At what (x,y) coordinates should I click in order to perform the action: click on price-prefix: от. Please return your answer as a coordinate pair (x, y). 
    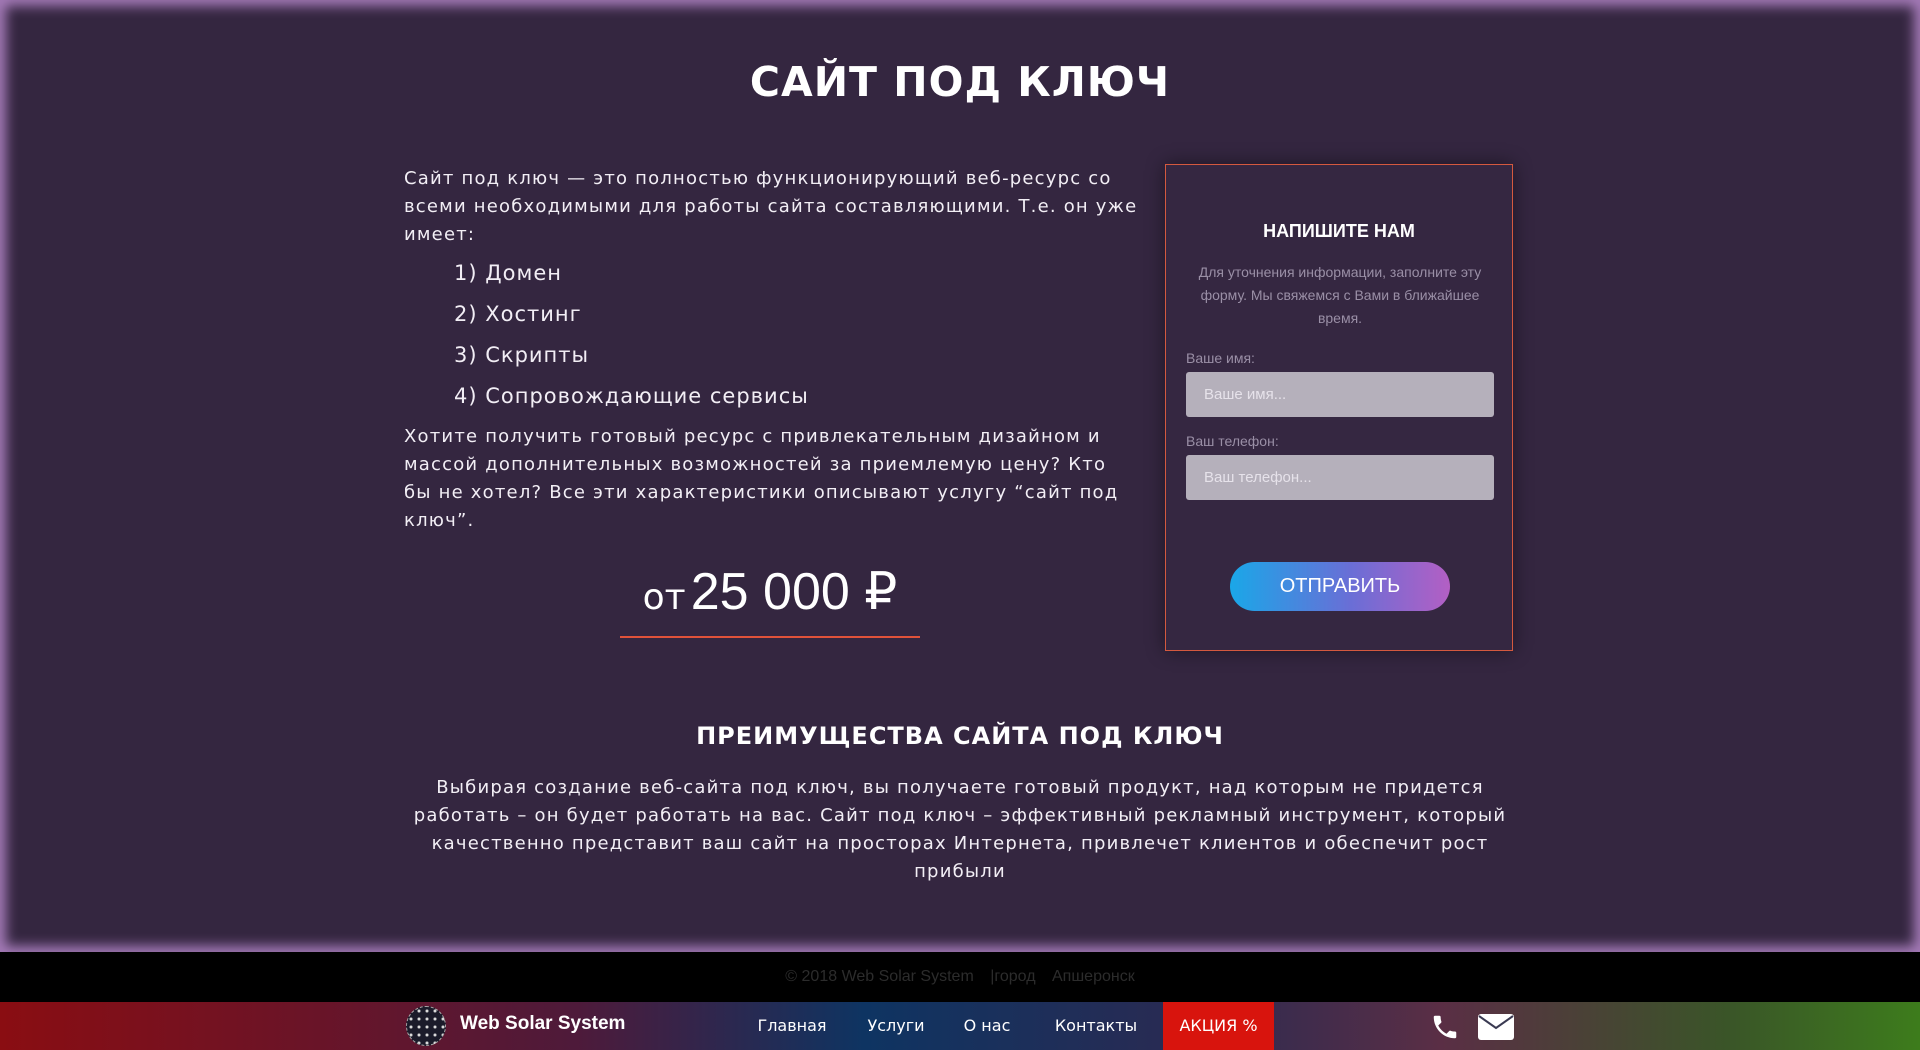
    Looking at the image, I should click on (664, 597).